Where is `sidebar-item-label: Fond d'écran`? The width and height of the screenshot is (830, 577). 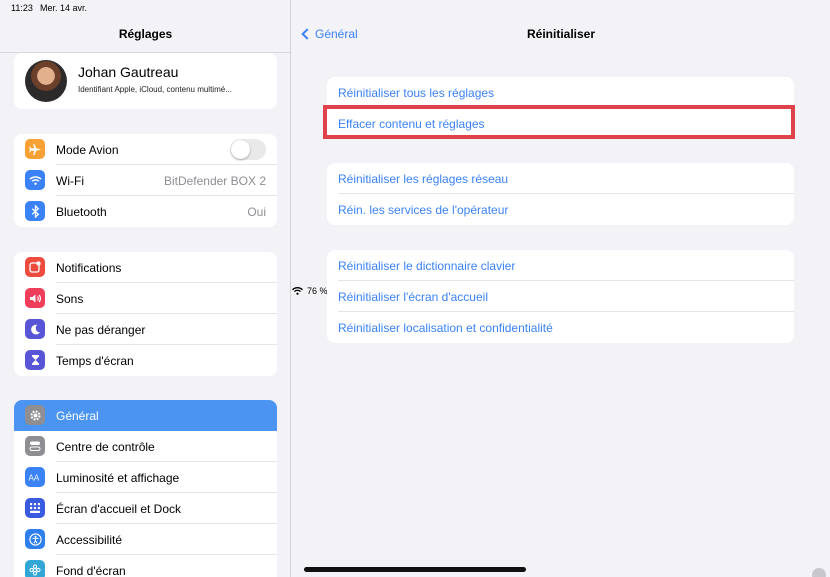 sidebar-item-label: Fond d'écran is located at coordinates (91, 570).